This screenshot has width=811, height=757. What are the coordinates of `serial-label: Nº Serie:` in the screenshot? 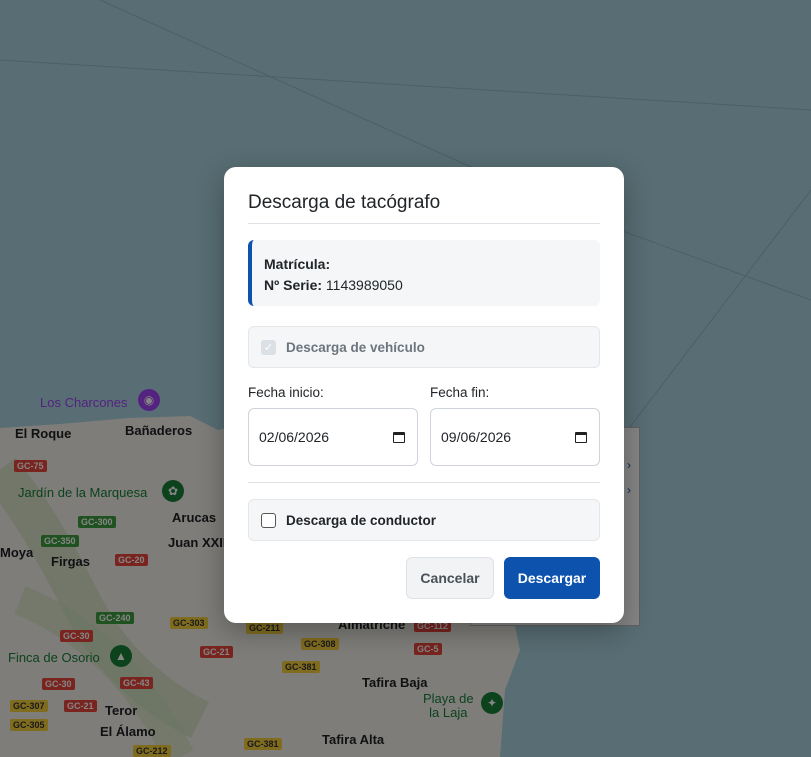 It's located at (293, 285).